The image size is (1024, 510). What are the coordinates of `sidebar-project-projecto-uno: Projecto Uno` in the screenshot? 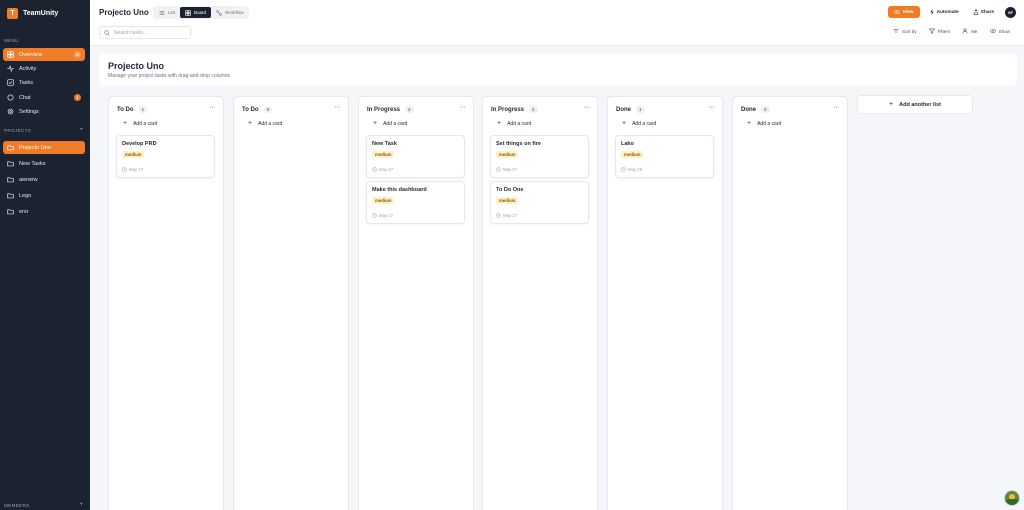 It's located at (44, 147).